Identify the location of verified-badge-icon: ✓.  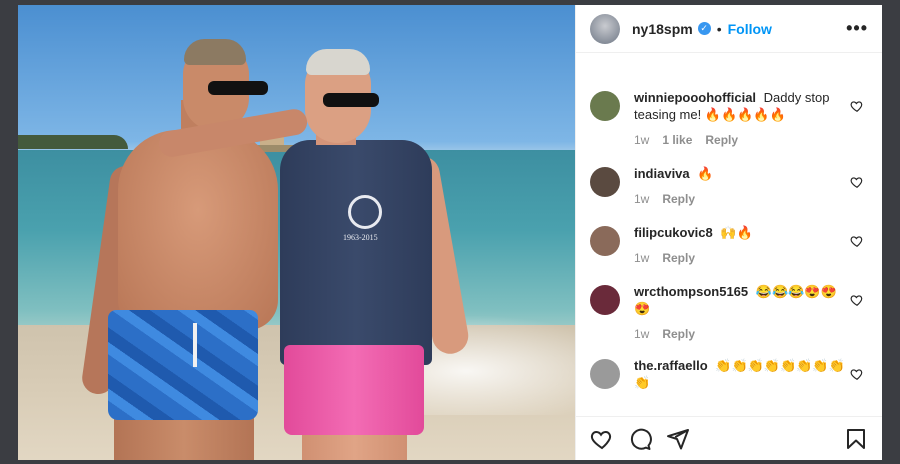
(704, 28).